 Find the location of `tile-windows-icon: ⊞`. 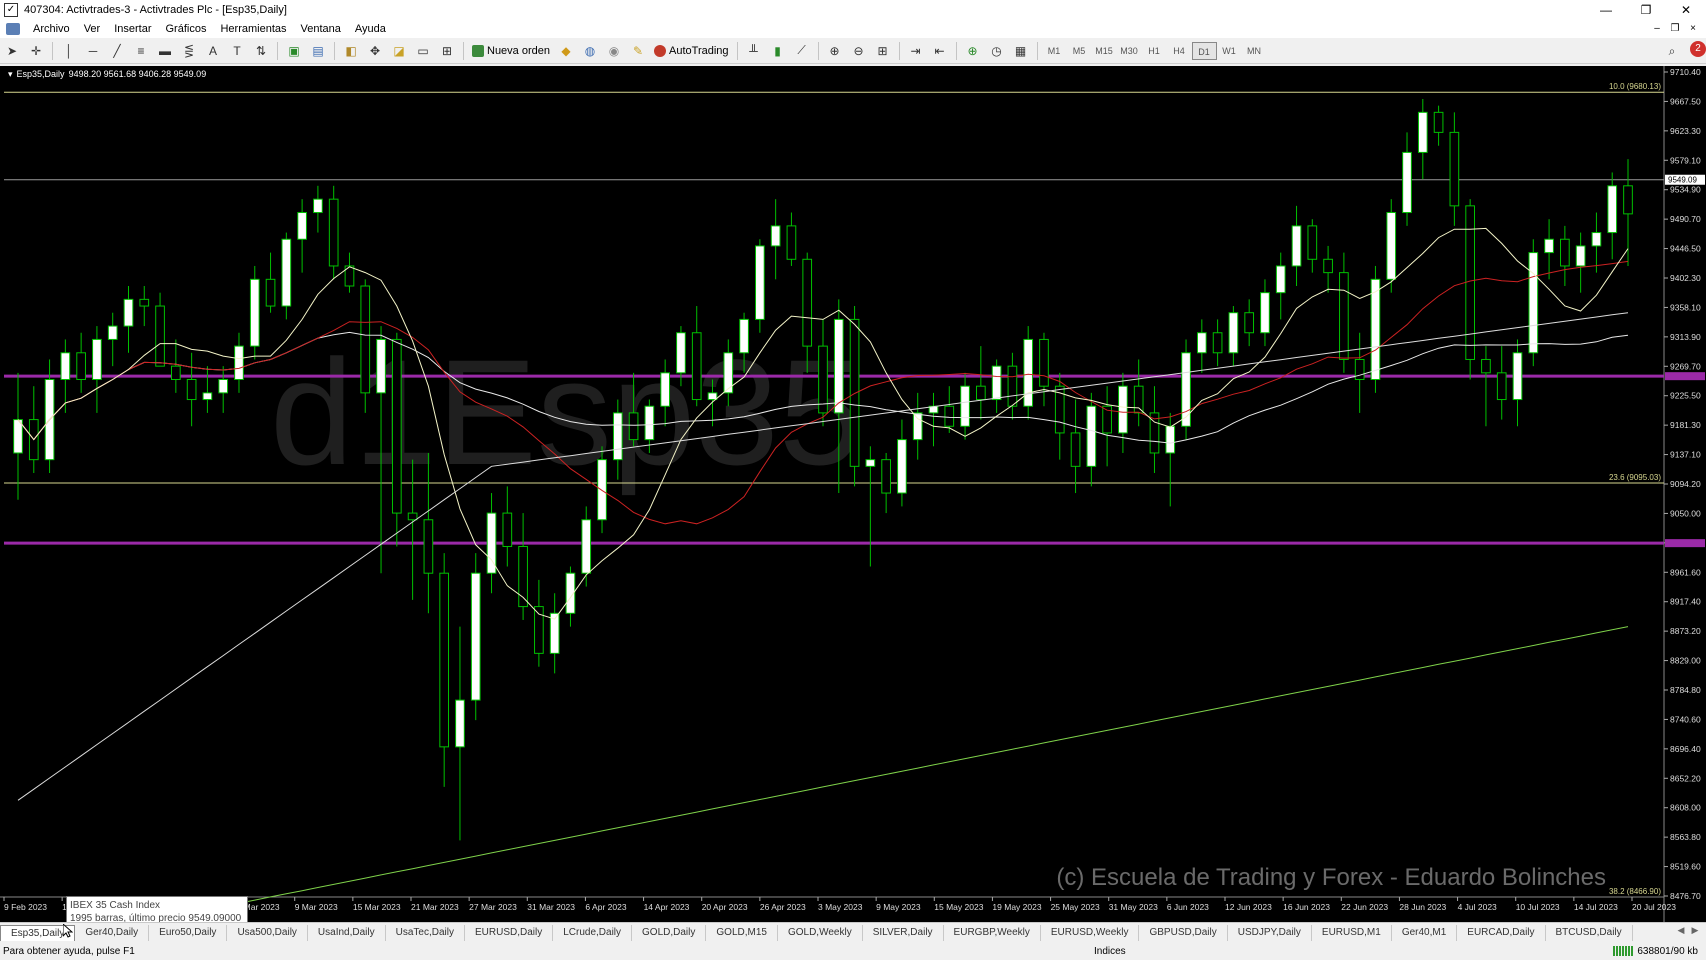

tile-windows-icon: ⊞ is located at coordinates (883, 51).